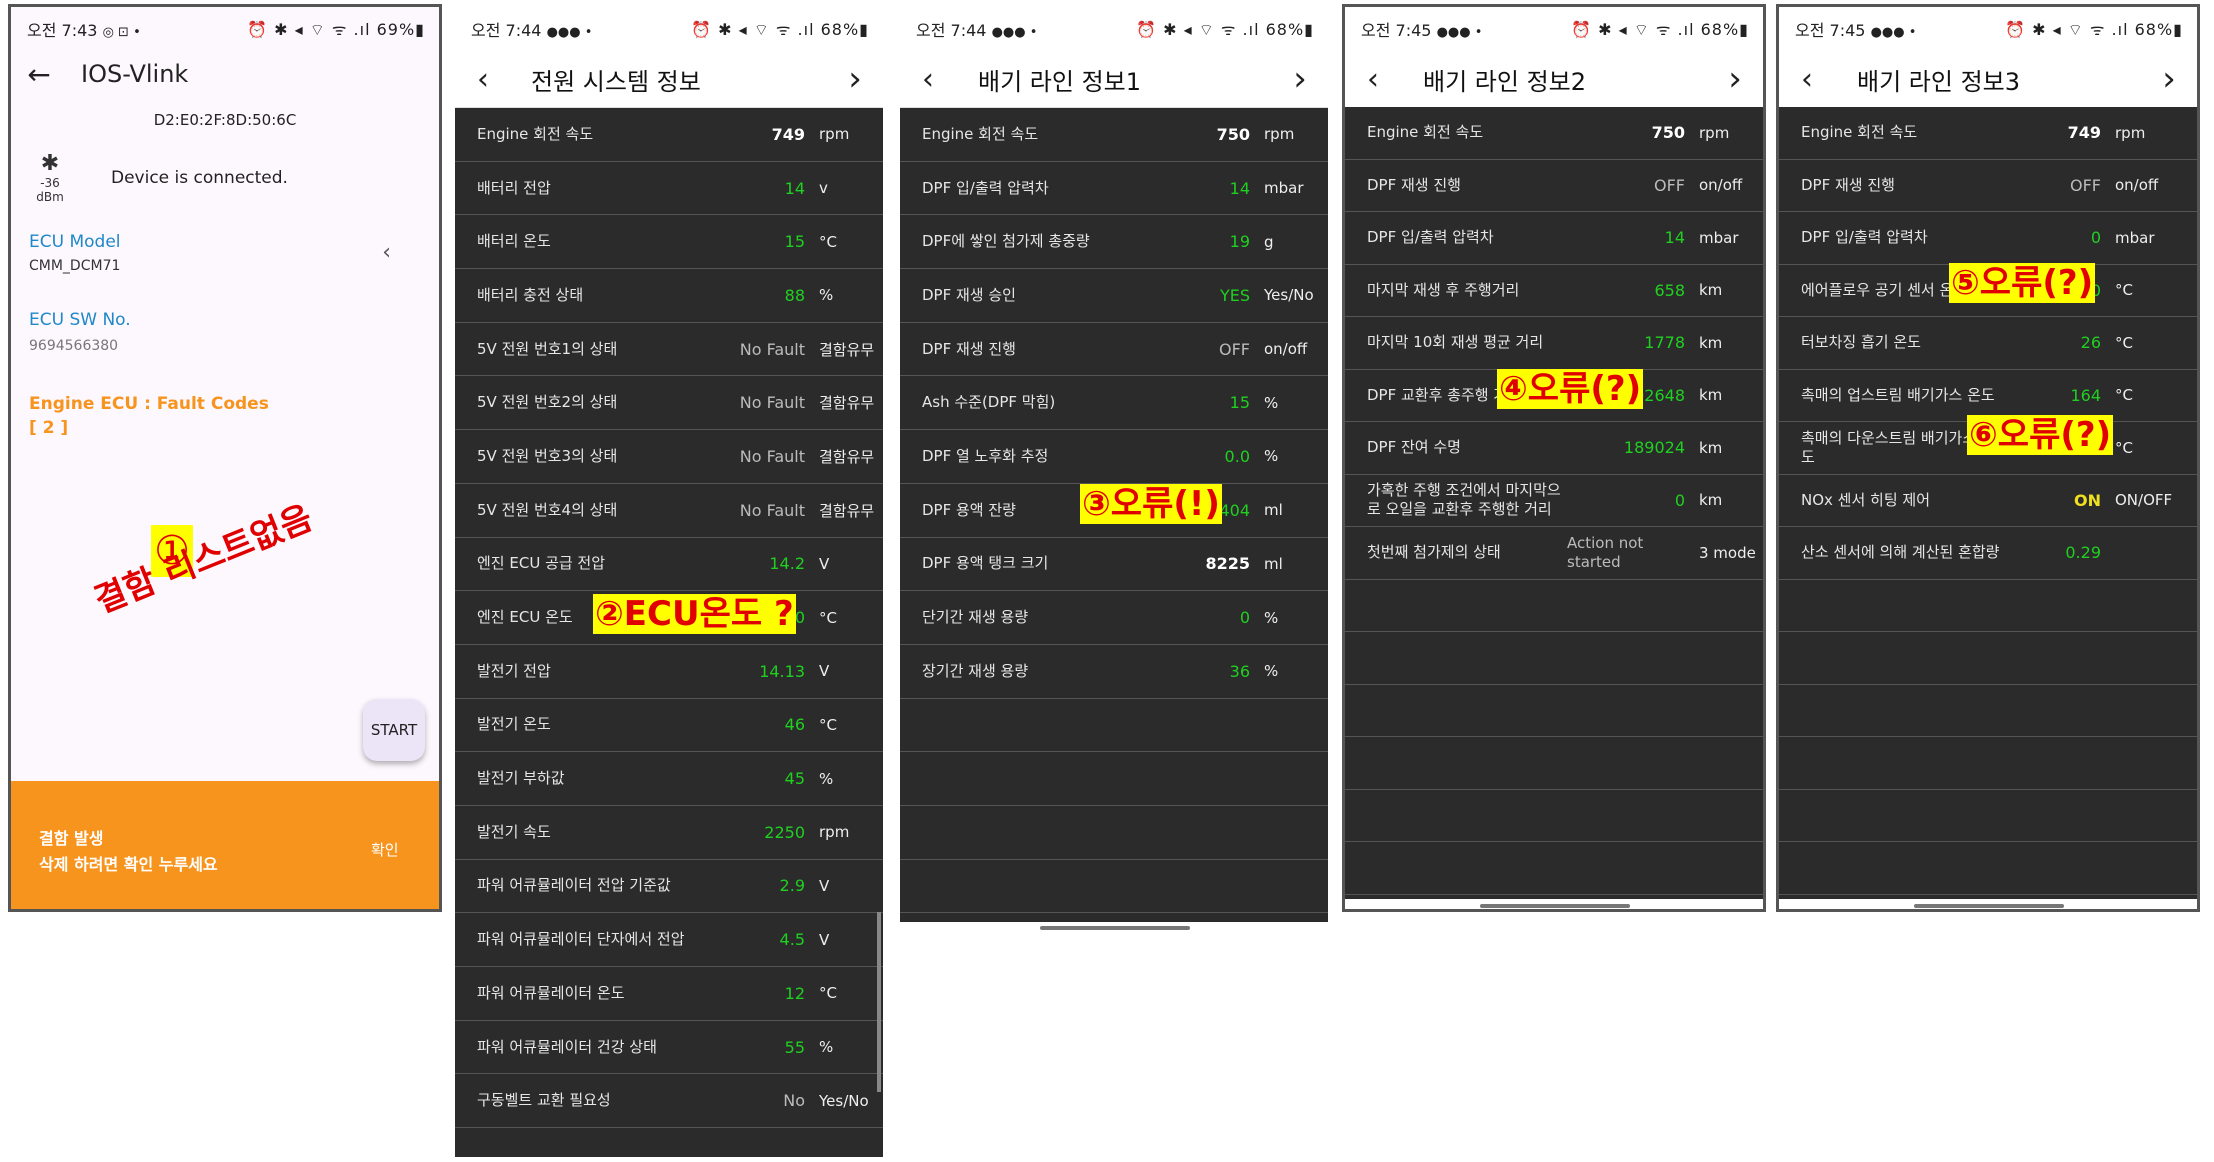  Describe the element at coordinates (506, 30) in the screenshot. I see `status-time: 오전 7:44` at that location.